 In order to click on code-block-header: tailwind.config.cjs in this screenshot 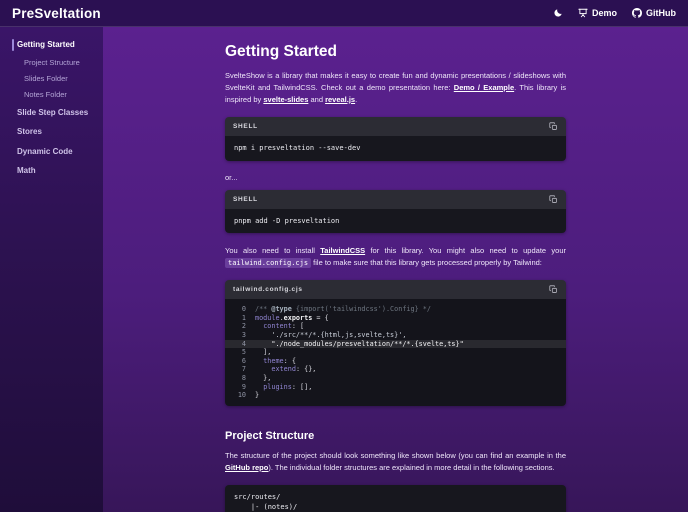, I will do `click(395, 290)`.